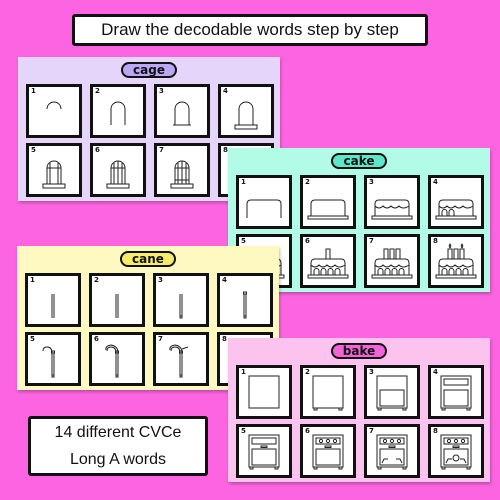  What do you see at coordinates (118, 432) in the screenshot?
I see `info-line-1: 14 different CVCe` at bounding box center [118, 432].